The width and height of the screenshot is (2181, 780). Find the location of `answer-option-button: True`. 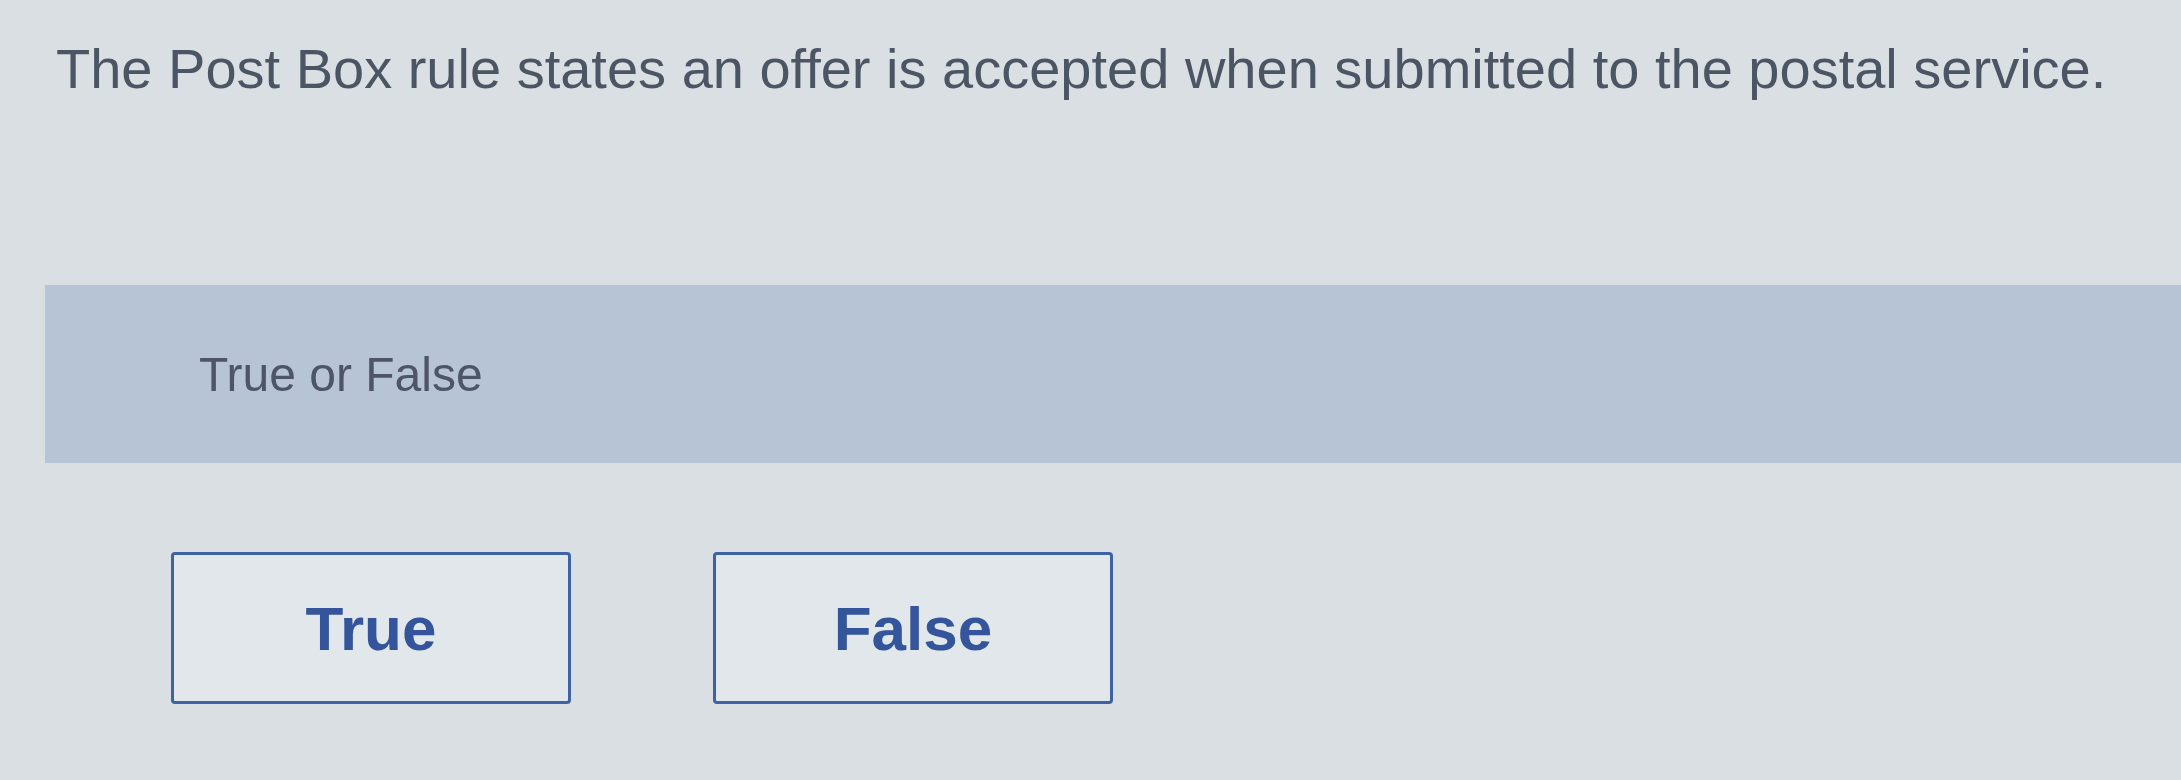

answer-option-button: True is located at coordinates (371, 628).